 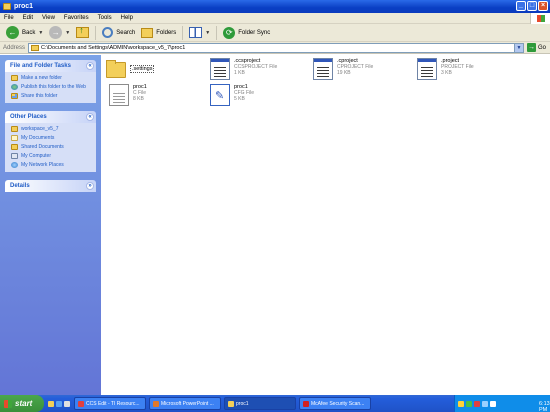 What do you see at coordinates (81, 403) in the screenshot?
I see `ccs-app-icon` at bounding box center [81, 403].